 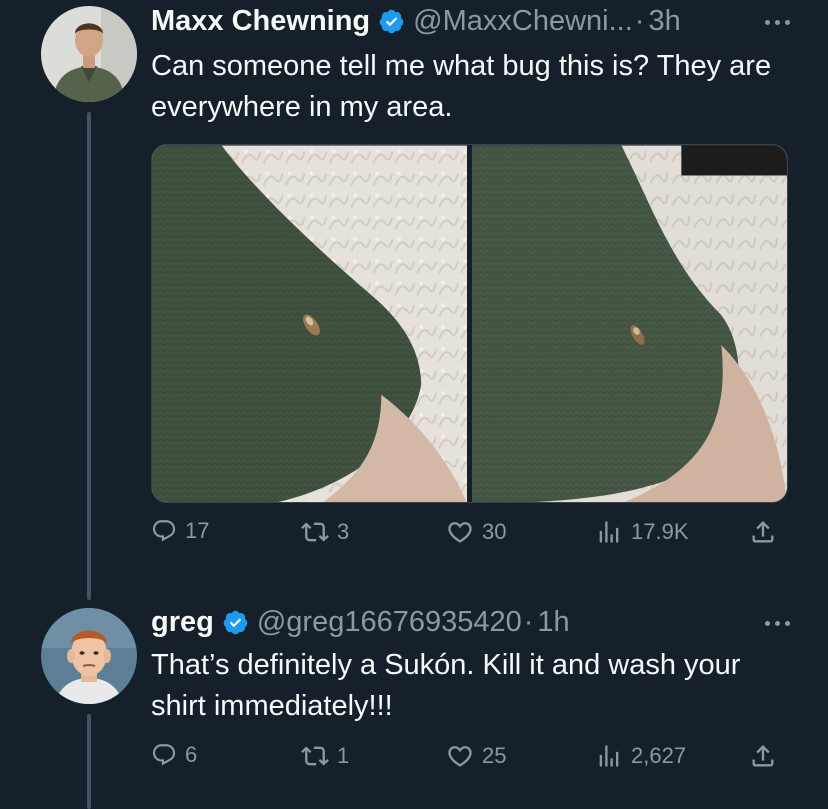 What do you see at coordinates (494, 531) in the screenshot?
I see `like-count: 30` at bounding box center [494, 531].